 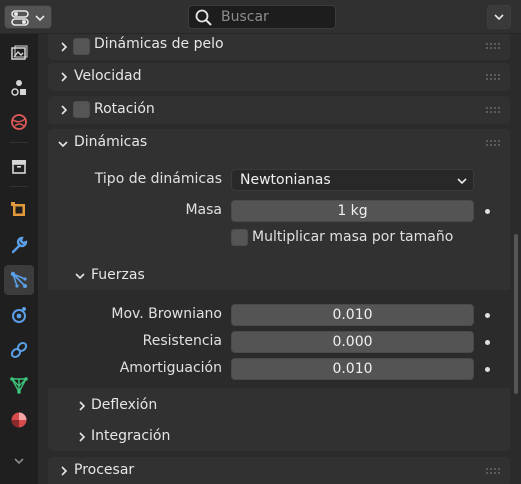 I want to click on more-tabs-button, so click(x=19, y=461).